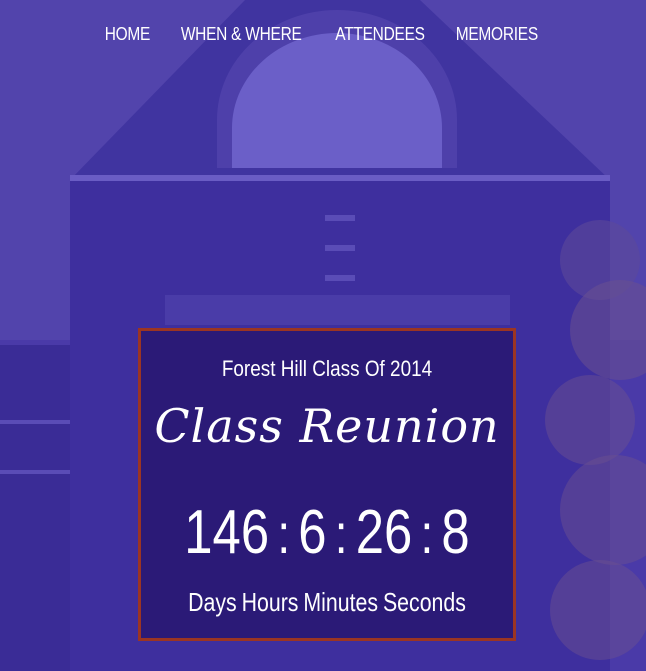 The width and height of the screenshot is (646, 671). I want to click on countdown-hours-label: Hours, so click(270, 602).